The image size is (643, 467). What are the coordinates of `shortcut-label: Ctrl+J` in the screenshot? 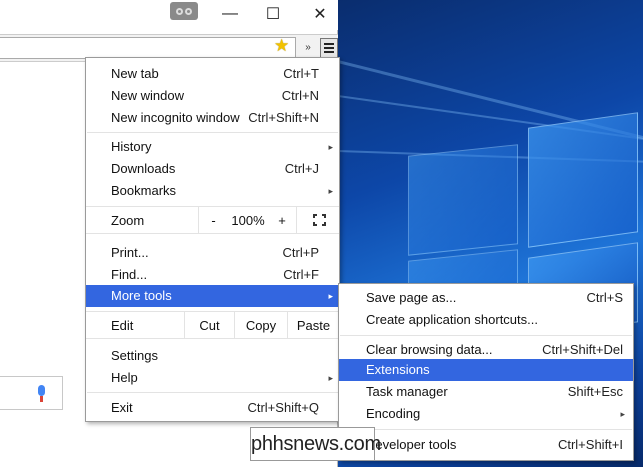 It's located at (301, 168).